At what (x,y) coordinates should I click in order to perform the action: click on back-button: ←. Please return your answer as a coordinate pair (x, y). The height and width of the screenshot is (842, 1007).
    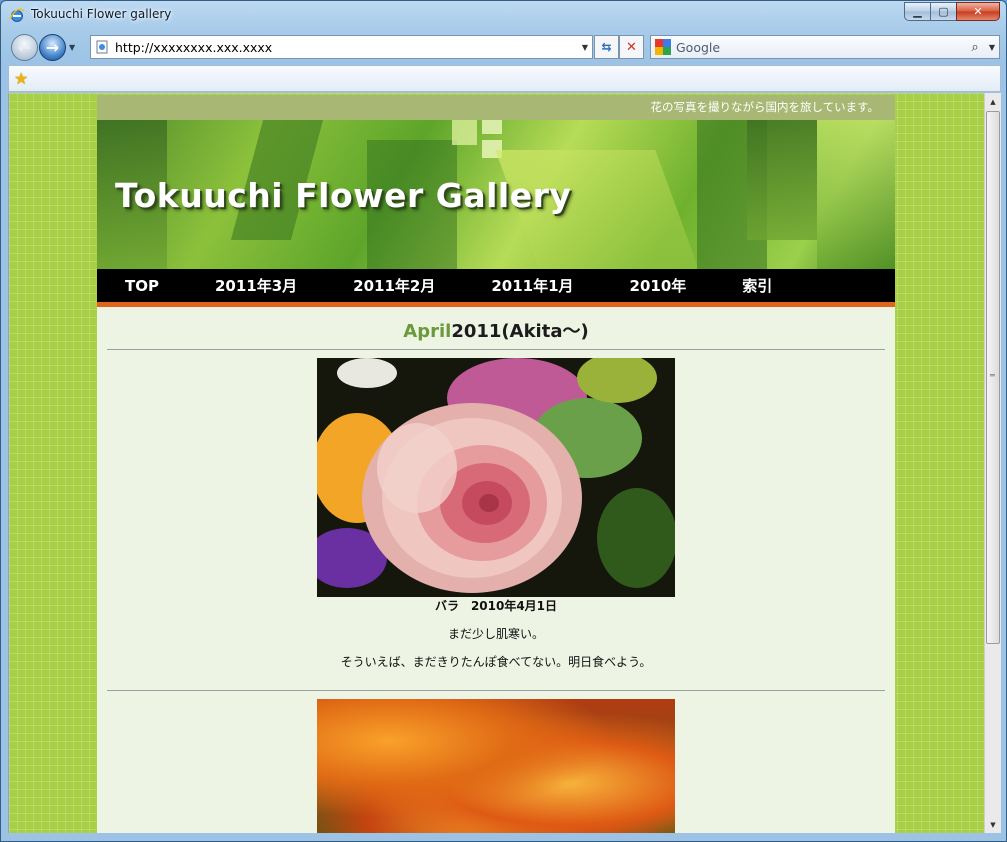
    Looking at the image, I should click on (24, 47).